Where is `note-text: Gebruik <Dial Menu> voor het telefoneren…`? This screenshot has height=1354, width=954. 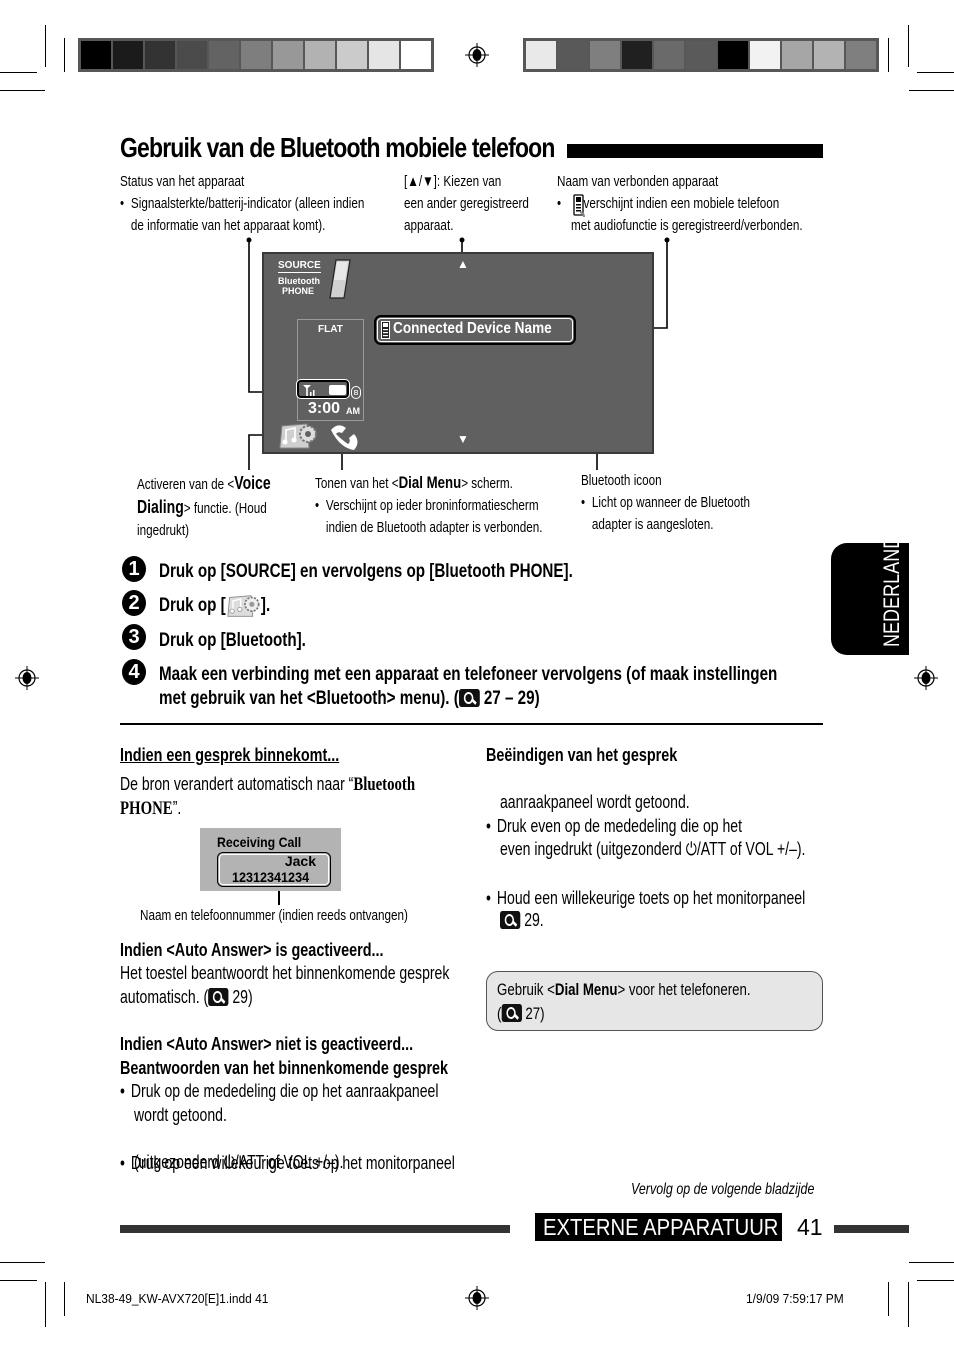
note-text: Gebruik <Dial Menu> voor het telefoneren… is located at coordinates (624, 990).